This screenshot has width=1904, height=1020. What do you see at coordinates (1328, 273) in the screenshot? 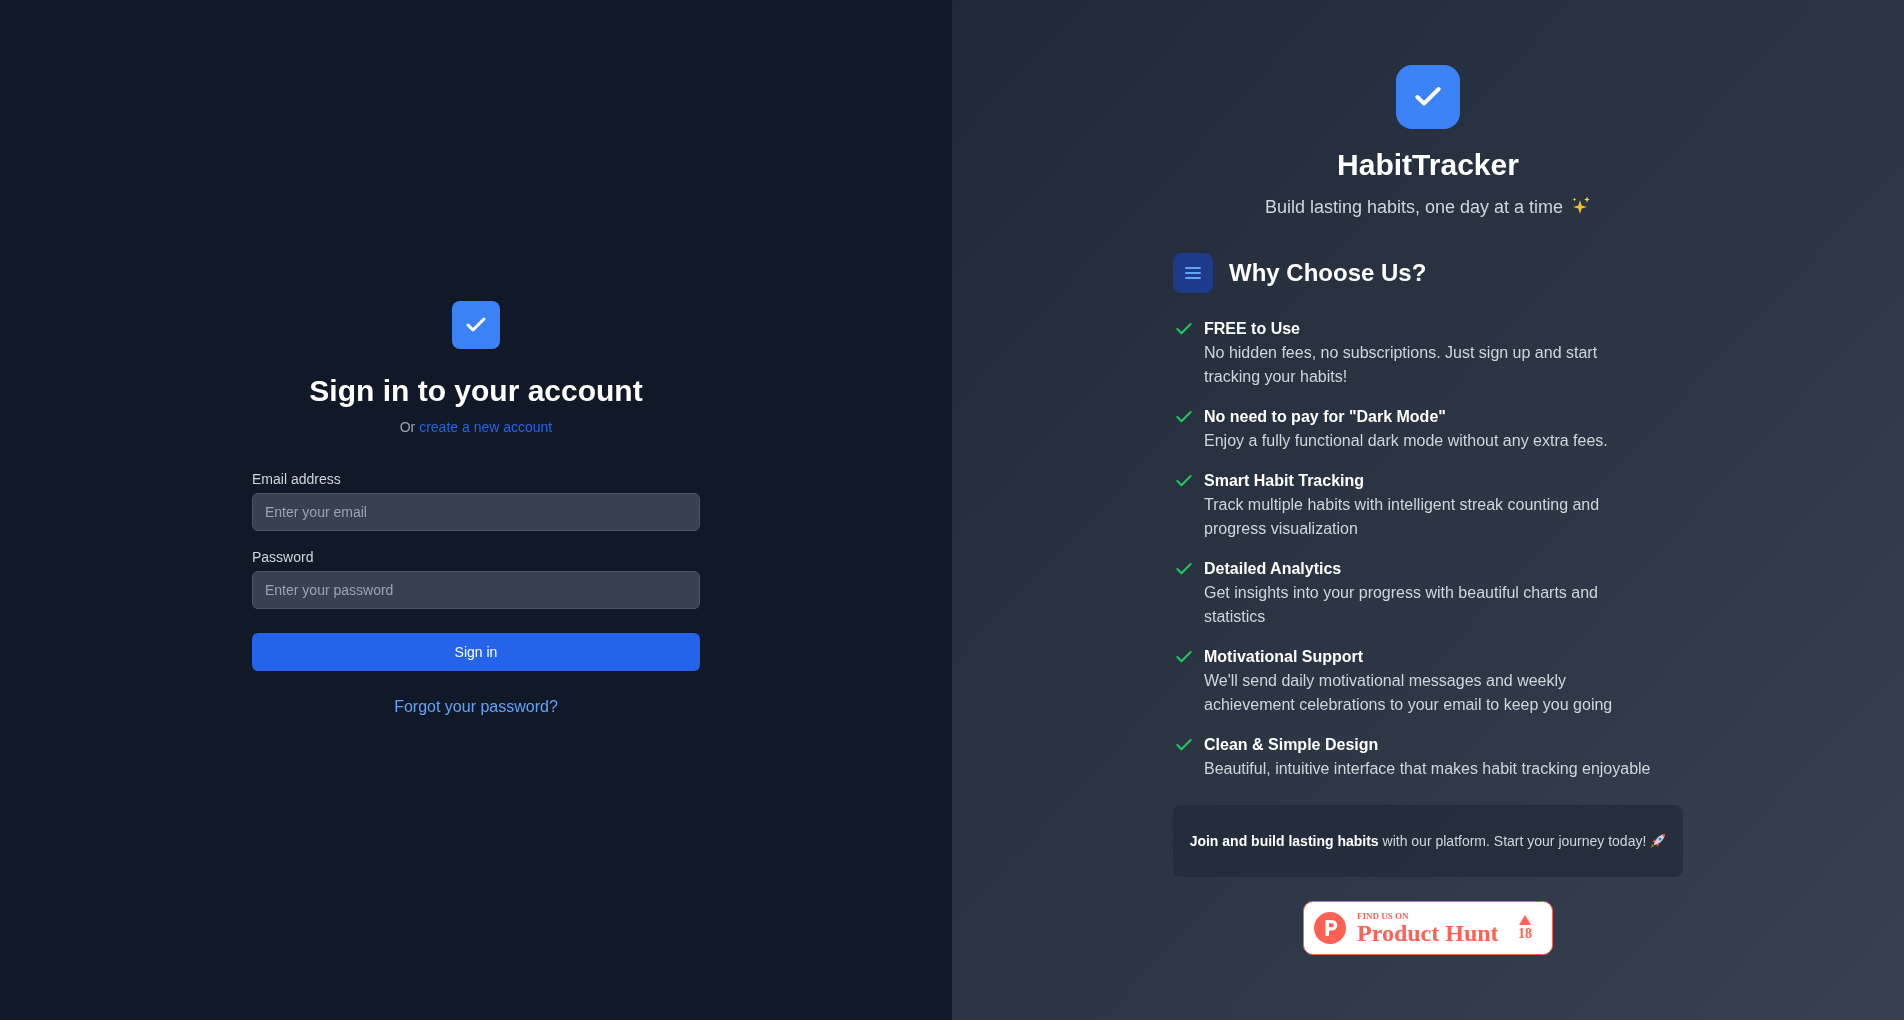
I see `section-title: Why Choose Us?` at bounding box center [1328, 273].